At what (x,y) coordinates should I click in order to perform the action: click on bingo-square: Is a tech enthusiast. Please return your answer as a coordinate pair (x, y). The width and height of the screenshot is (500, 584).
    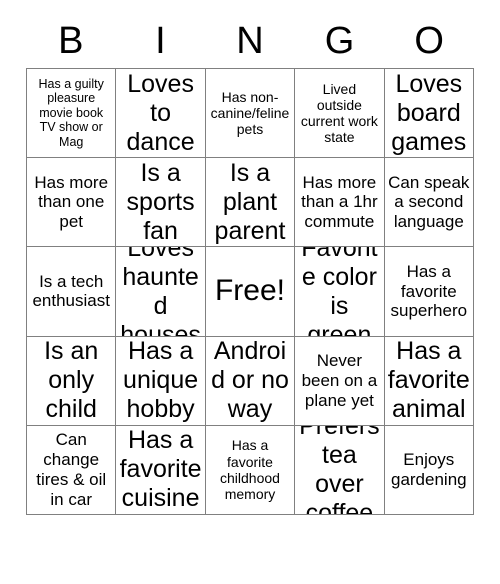
    Looking at the image, I should click on (72, 292).